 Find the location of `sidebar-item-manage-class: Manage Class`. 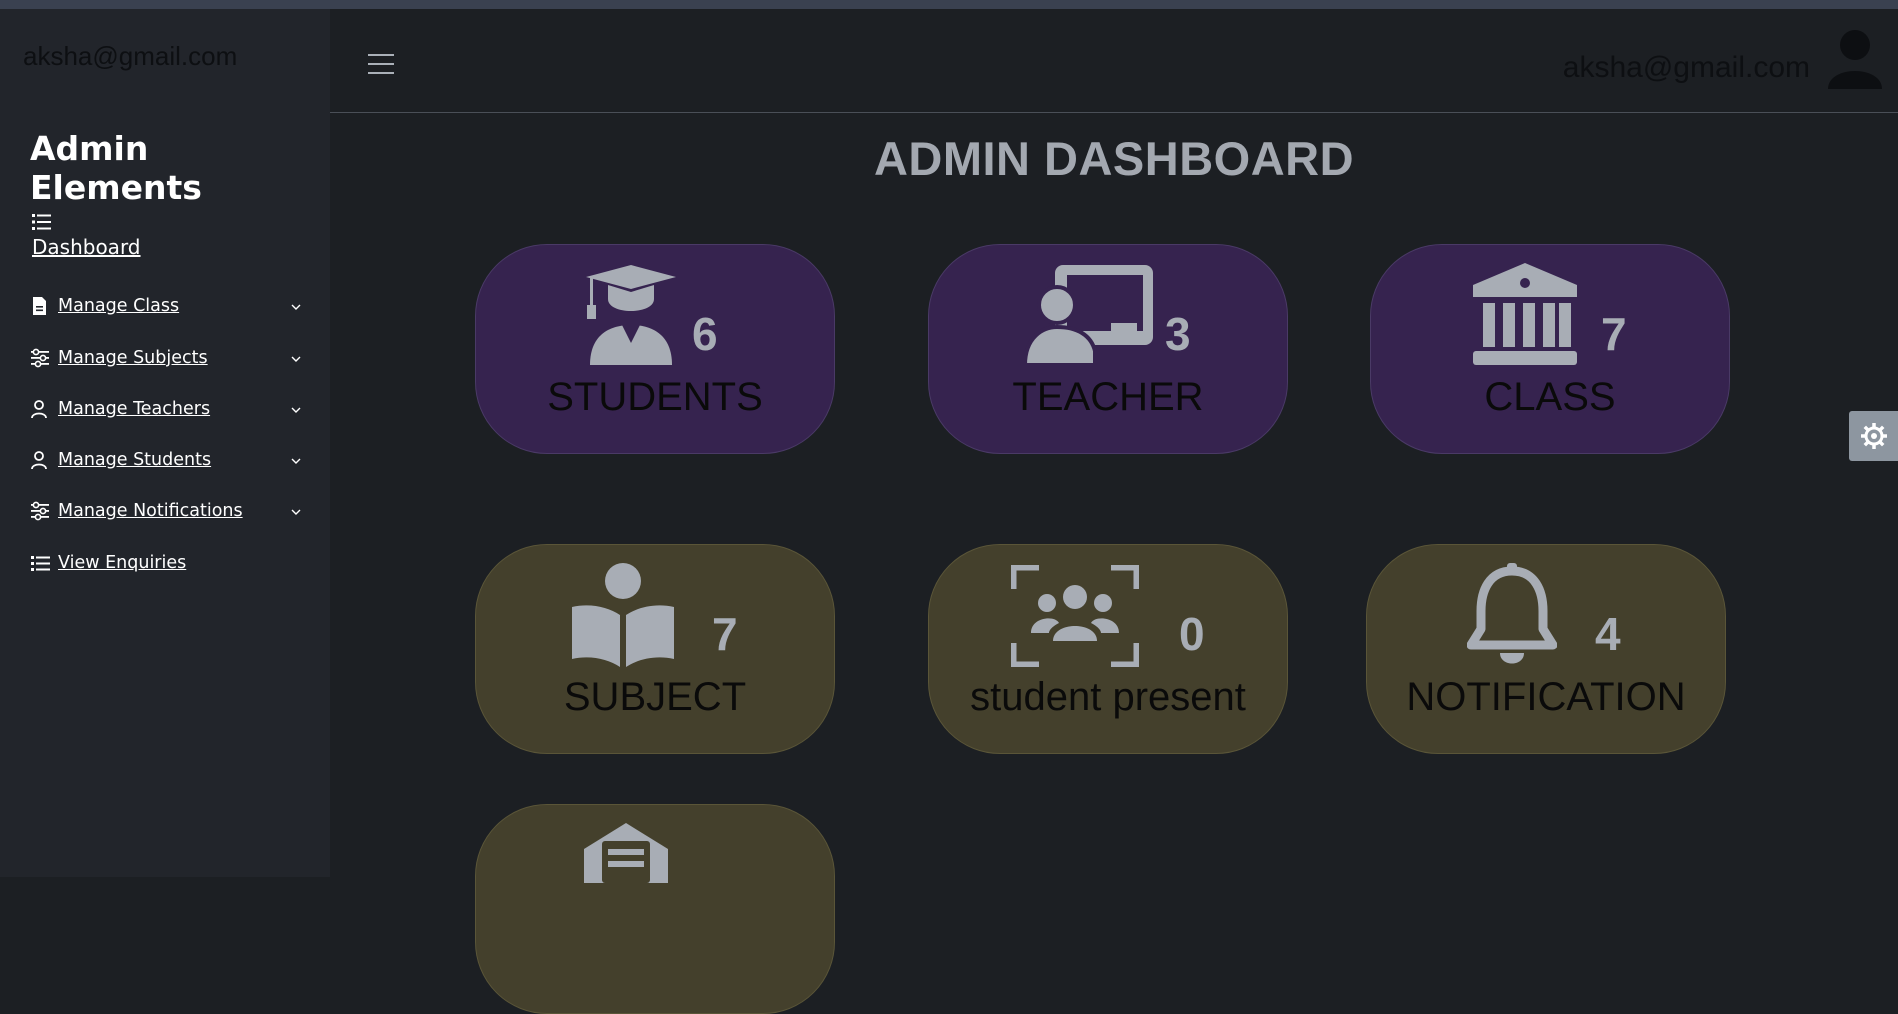

sidebar-item-manage-class: Manage Class is located at coordinates (170, 306).